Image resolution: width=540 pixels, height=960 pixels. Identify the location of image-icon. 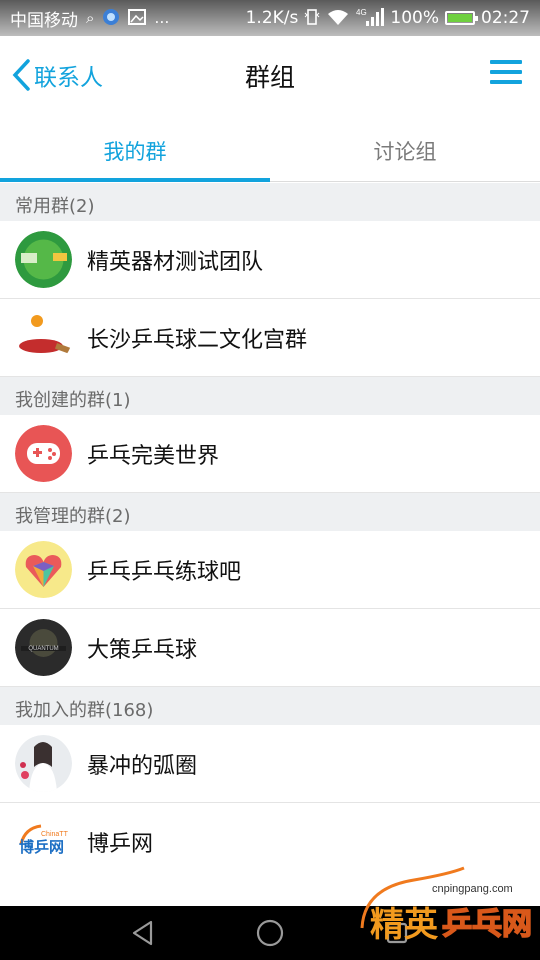
(137, 18).